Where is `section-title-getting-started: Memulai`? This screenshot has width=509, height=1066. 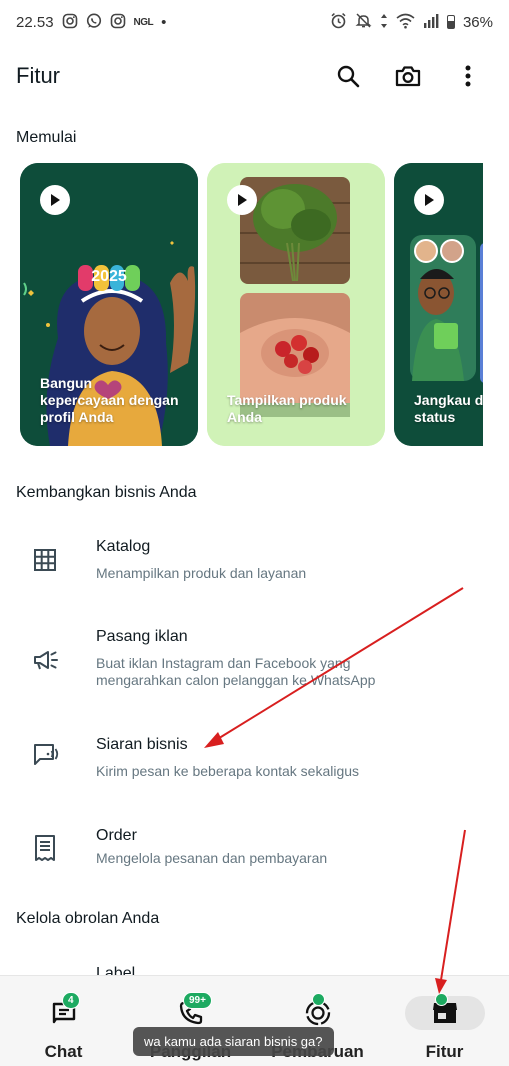 section-title-getting-started: Memulai is located at coordinates (46, 137).